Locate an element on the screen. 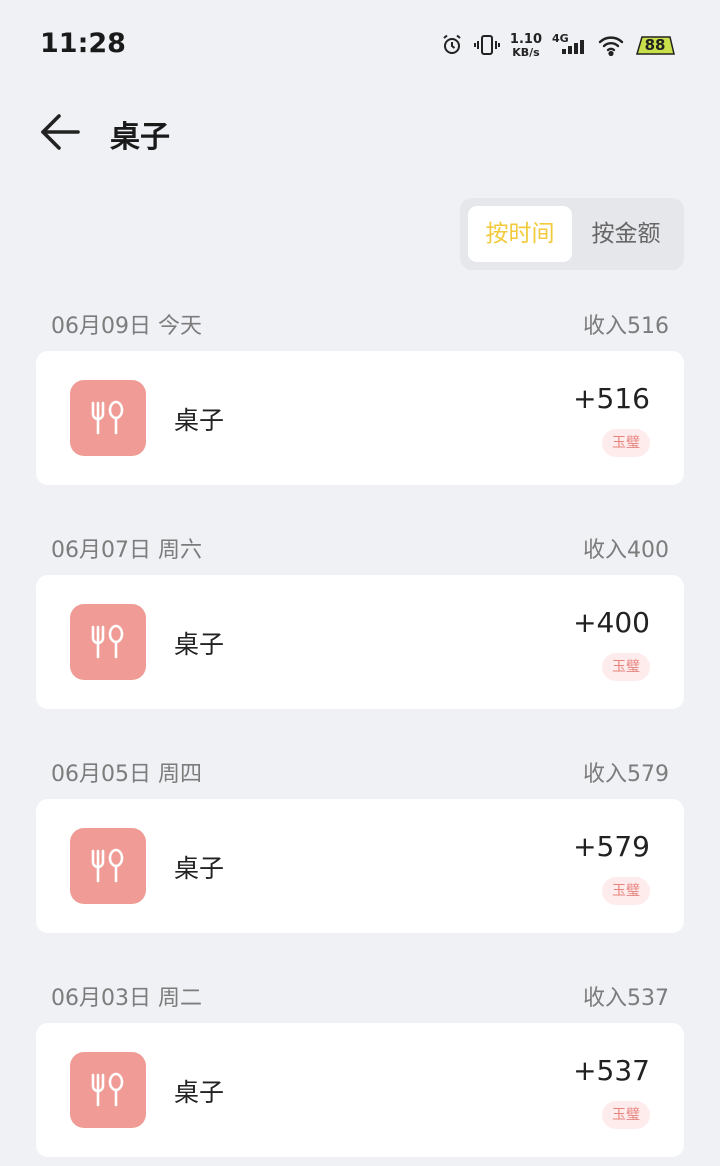  net-speed: 1.10 KB/s is located at coordinates (526, 45).